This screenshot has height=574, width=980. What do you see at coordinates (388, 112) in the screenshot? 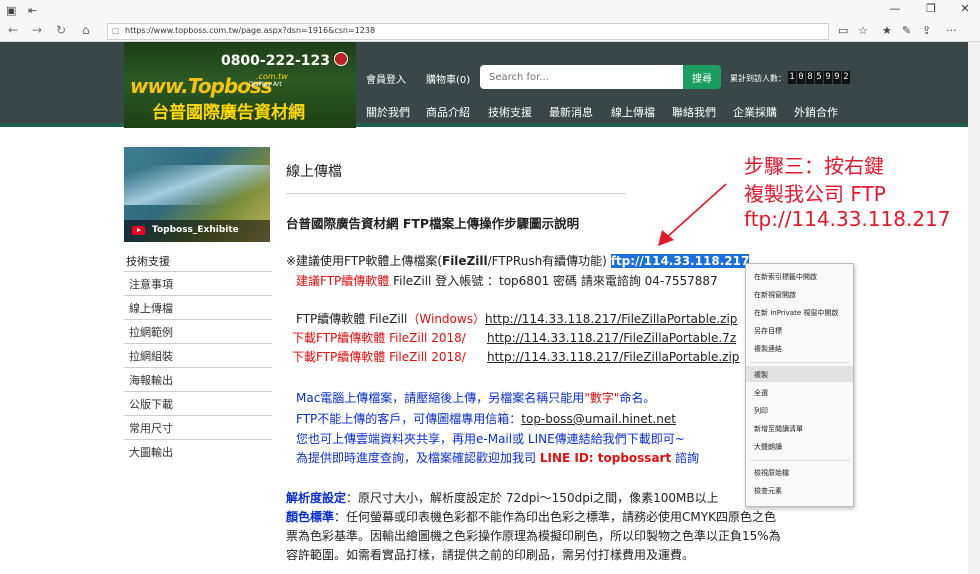
I see `nav-about: 關於我們` at bounding box center [388, 112].